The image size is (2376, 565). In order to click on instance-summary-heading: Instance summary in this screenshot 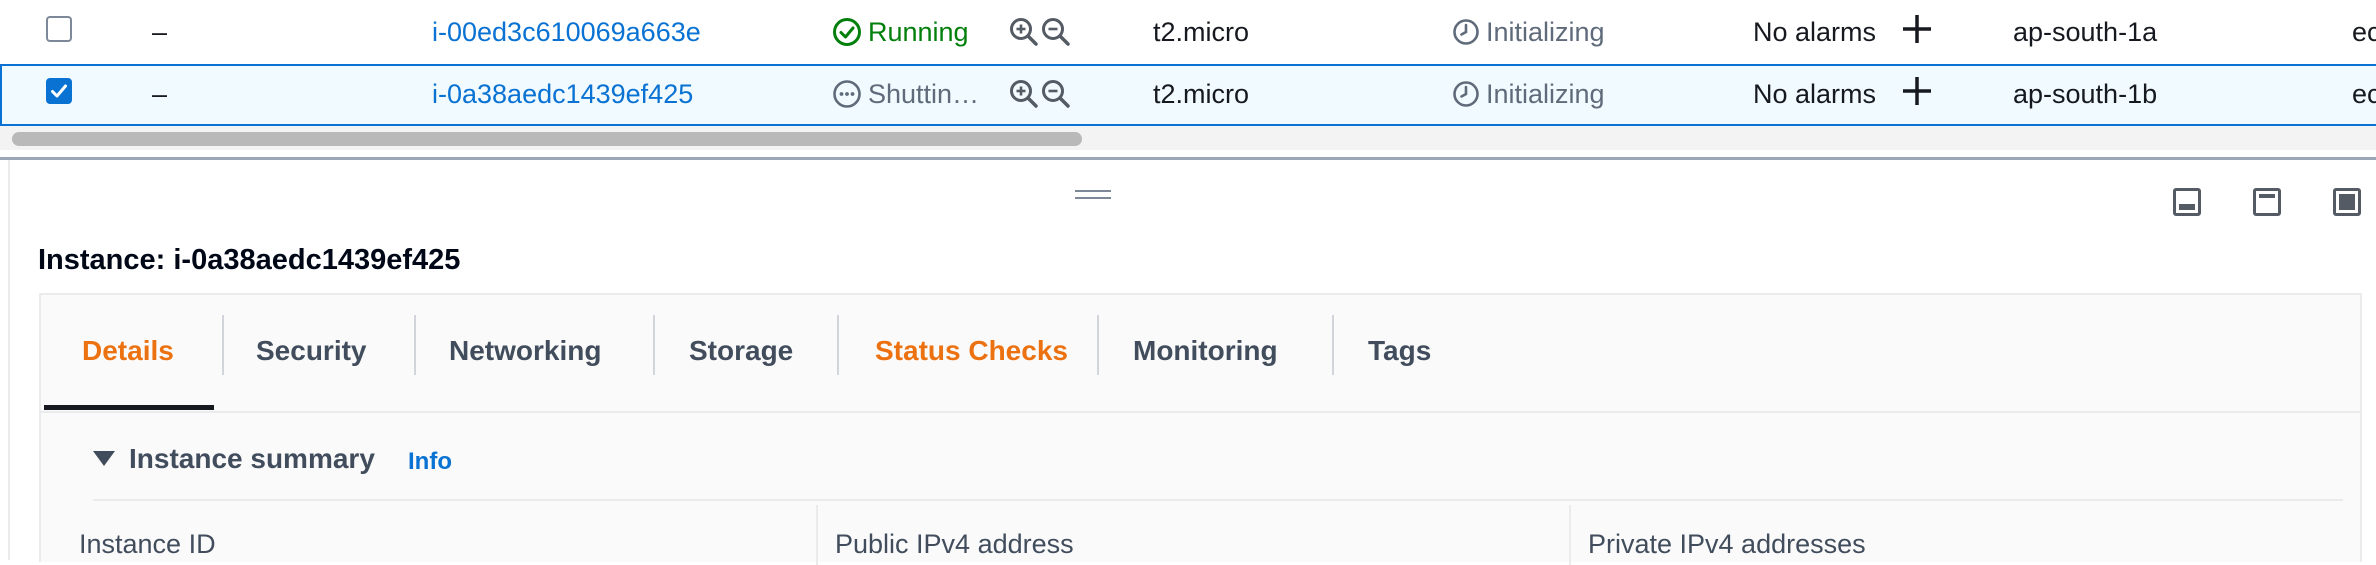, I will do `click(252, 458)`.